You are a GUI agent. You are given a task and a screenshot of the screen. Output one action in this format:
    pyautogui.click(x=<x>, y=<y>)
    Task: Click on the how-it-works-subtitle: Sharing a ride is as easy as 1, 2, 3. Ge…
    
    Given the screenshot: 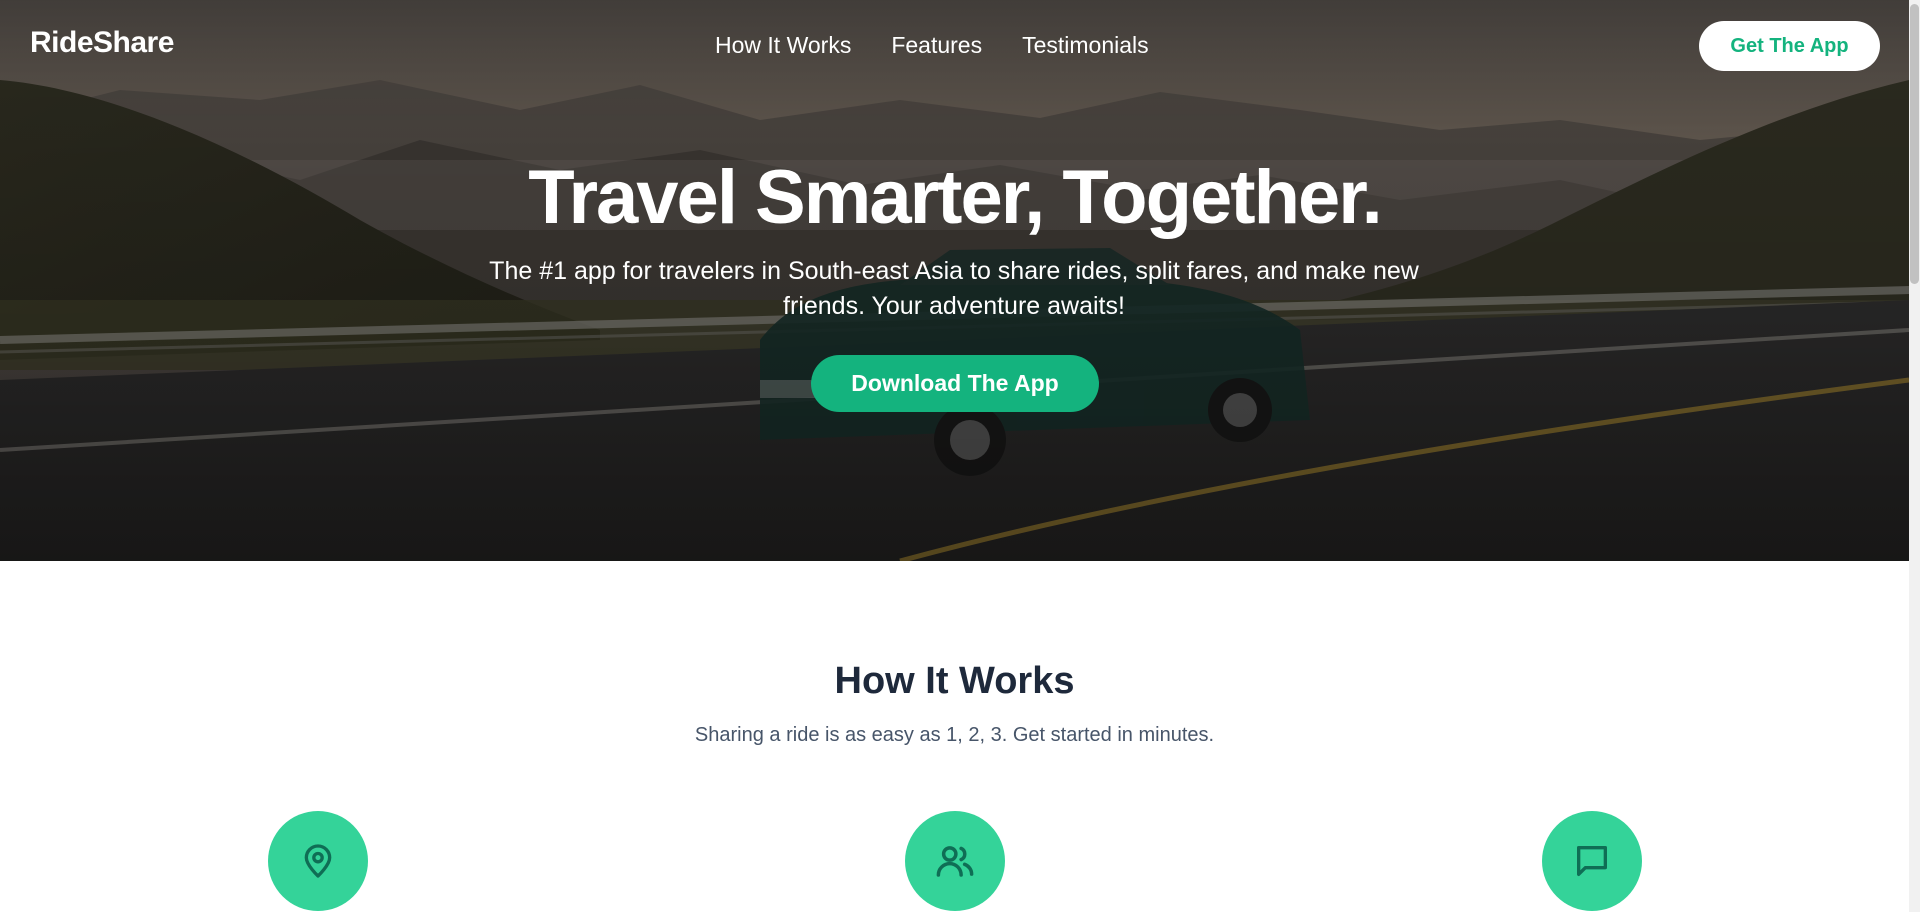 What is the action you would take?
    pyautogui.click(x=954, y=735)
    